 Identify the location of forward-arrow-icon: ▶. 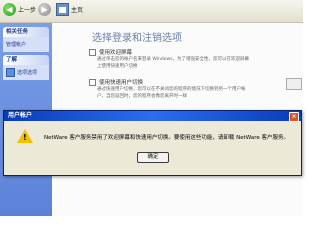
(44, 9).